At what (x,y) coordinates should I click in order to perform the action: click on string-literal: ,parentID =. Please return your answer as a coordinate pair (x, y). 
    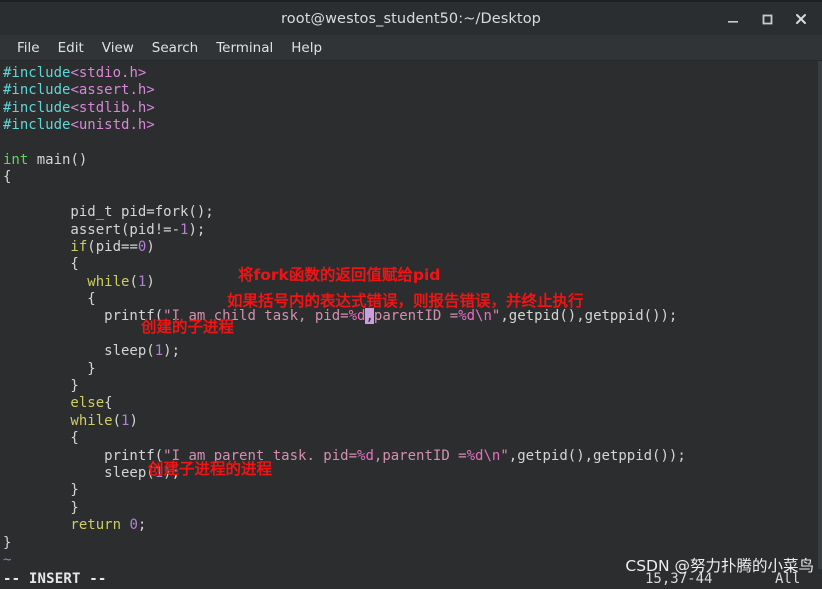
    Looking at the image, I should click on (420, 455).